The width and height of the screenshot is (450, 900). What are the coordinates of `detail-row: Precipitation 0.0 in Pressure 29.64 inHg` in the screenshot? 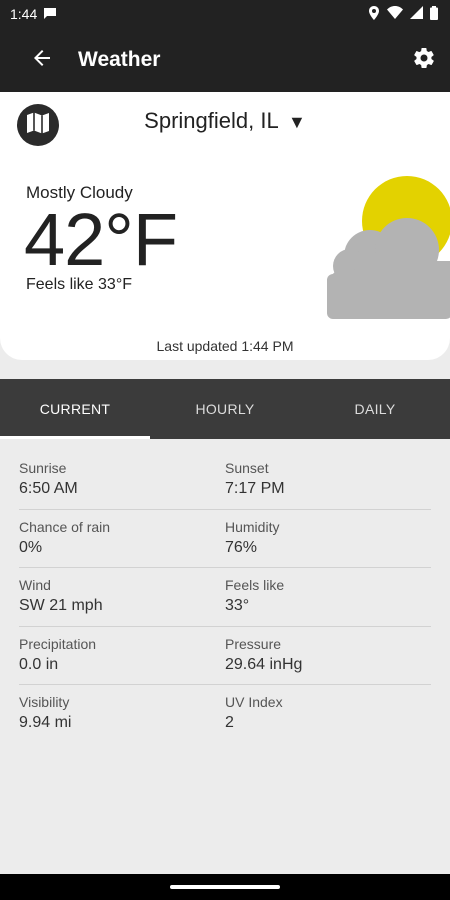 It's located at (225, 656).